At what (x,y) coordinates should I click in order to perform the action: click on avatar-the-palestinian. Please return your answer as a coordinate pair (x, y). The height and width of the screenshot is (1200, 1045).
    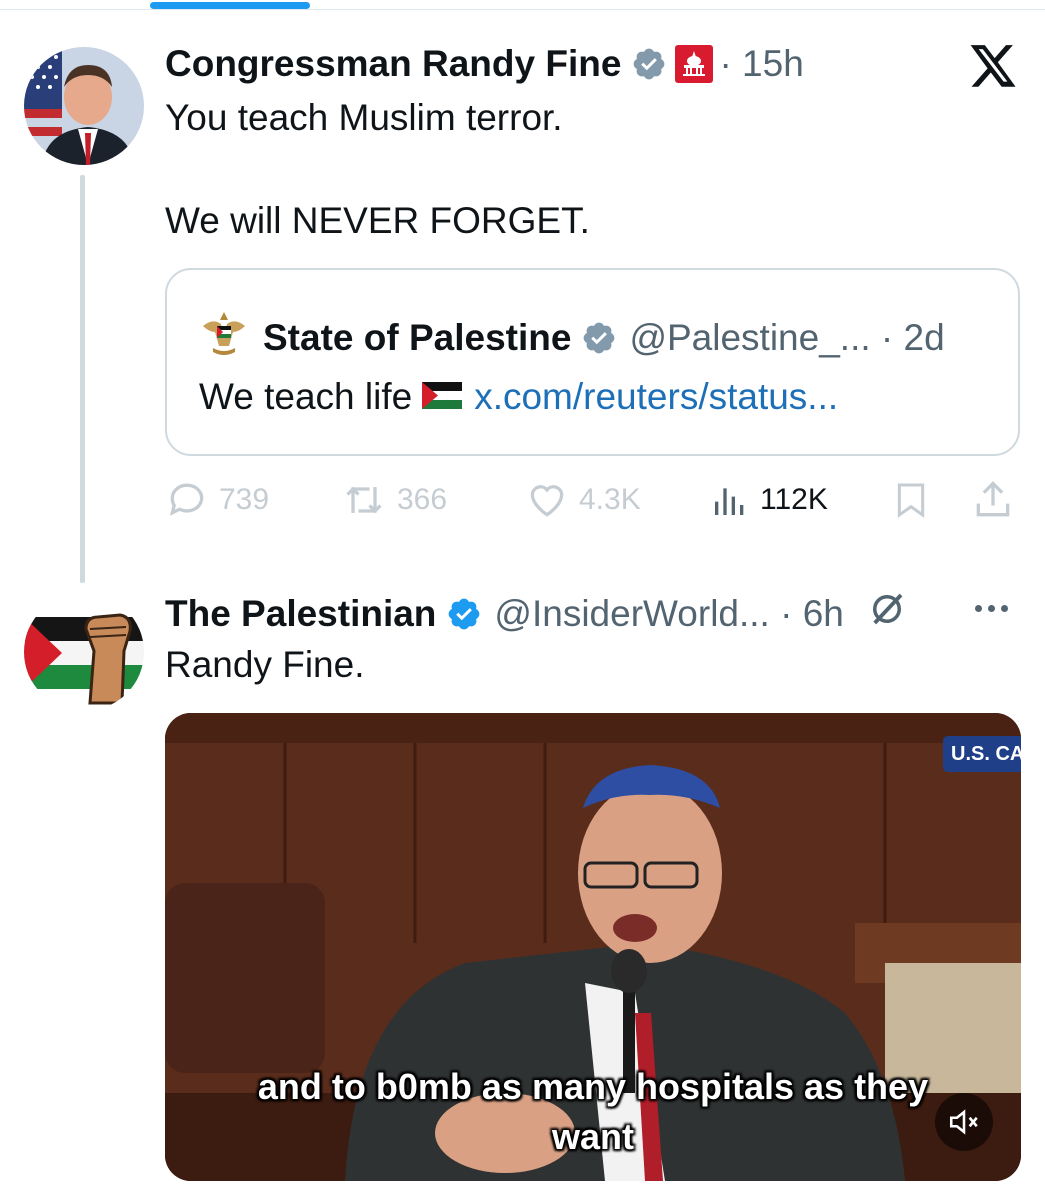
    Looking at the image, I should click on (84, 652).